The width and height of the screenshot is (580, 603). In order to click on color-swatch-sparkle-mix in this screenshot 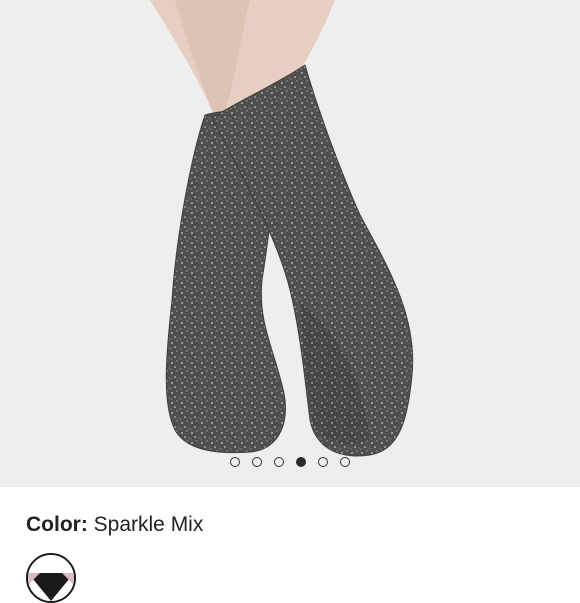, I will do `click(51, 578)`.